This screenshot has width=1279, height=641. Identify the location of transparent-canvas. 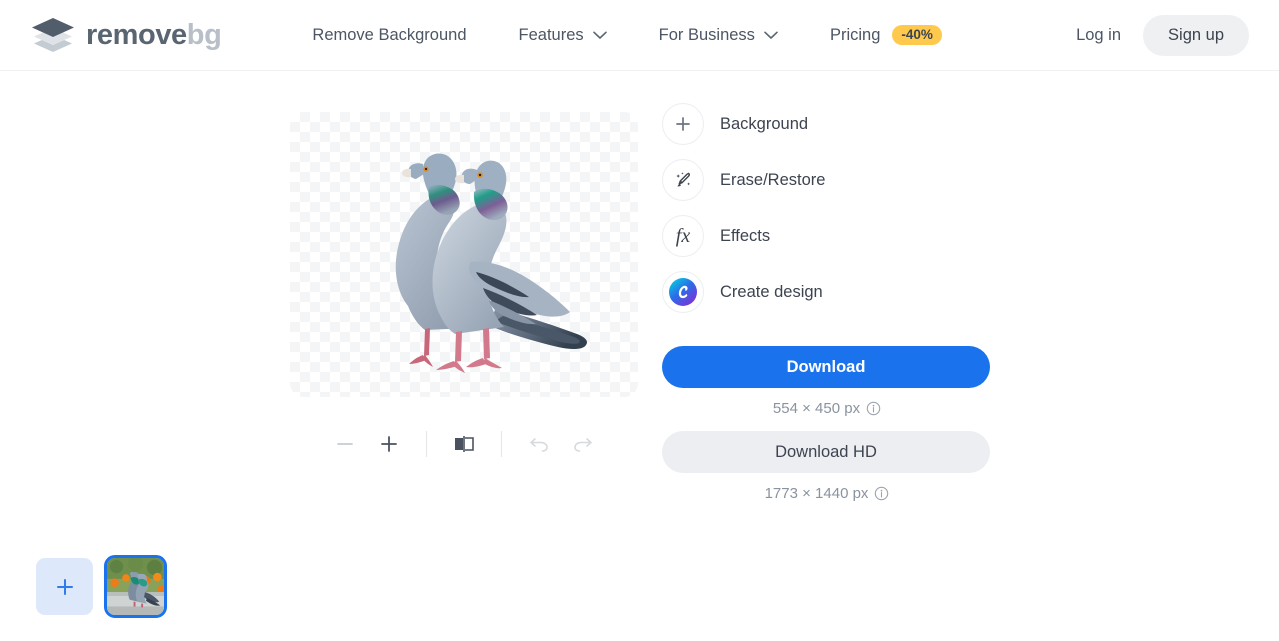
(464, 254).